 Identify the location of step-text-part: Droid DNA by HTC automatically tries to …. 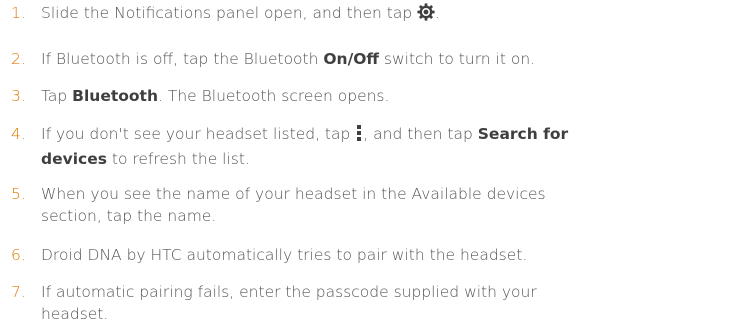
(284, 255).